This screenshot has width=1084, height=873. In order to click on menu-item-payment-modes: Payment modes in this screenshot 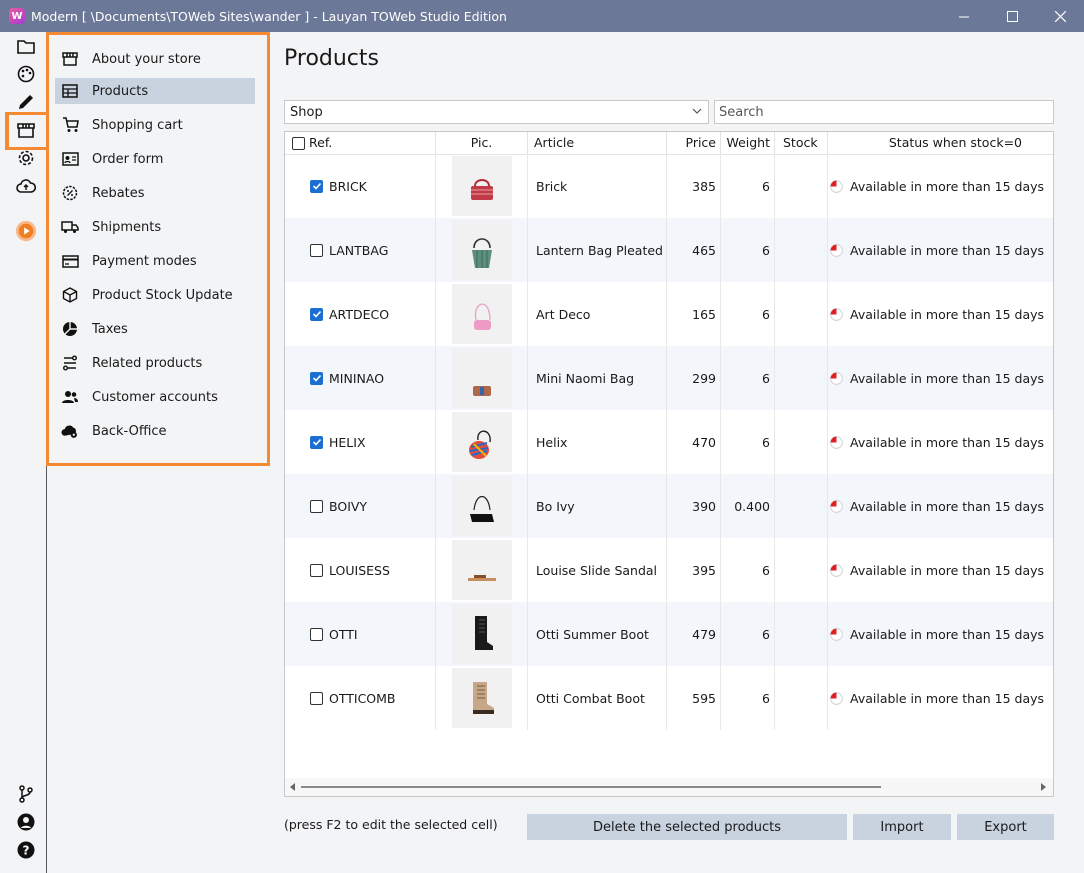, I will do `click(155, 261)`.